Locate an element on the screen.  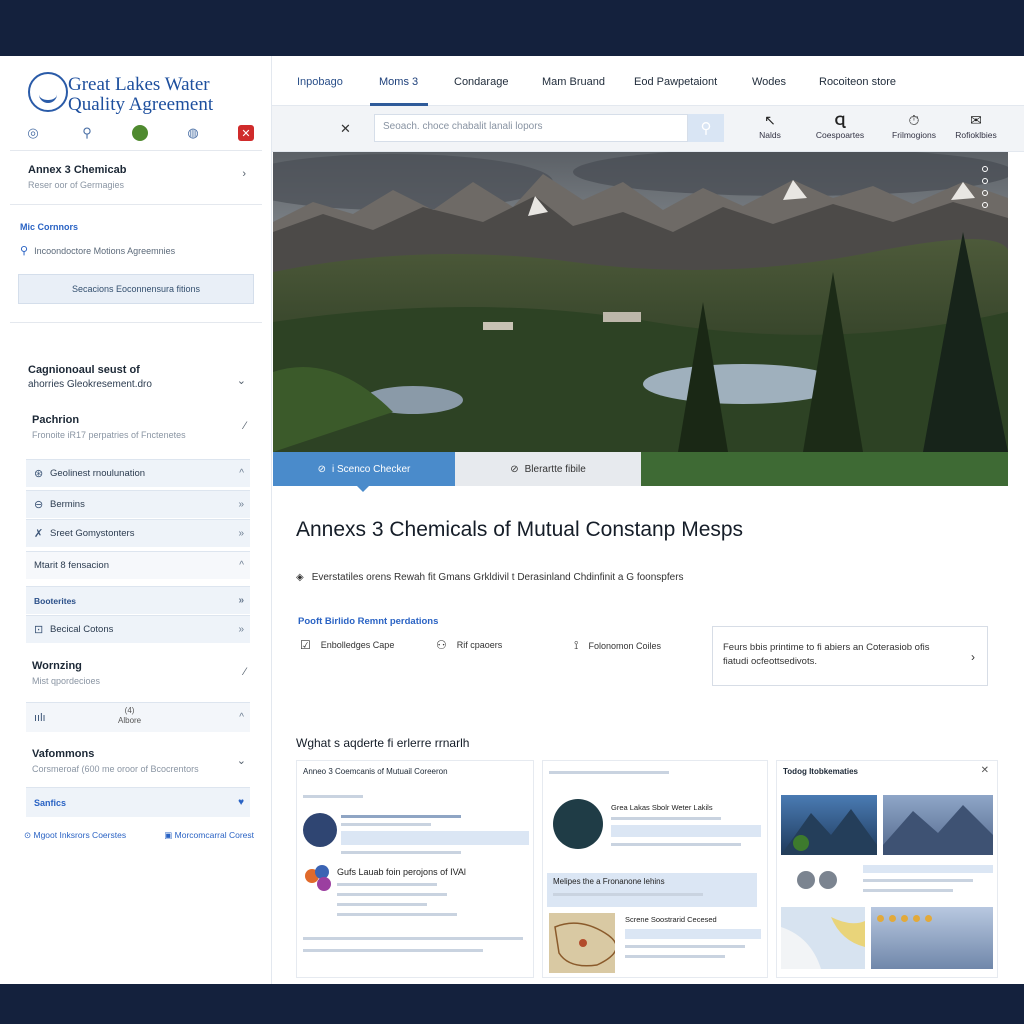
tab-condarage: Condarage is located at coordinates (481, 82).